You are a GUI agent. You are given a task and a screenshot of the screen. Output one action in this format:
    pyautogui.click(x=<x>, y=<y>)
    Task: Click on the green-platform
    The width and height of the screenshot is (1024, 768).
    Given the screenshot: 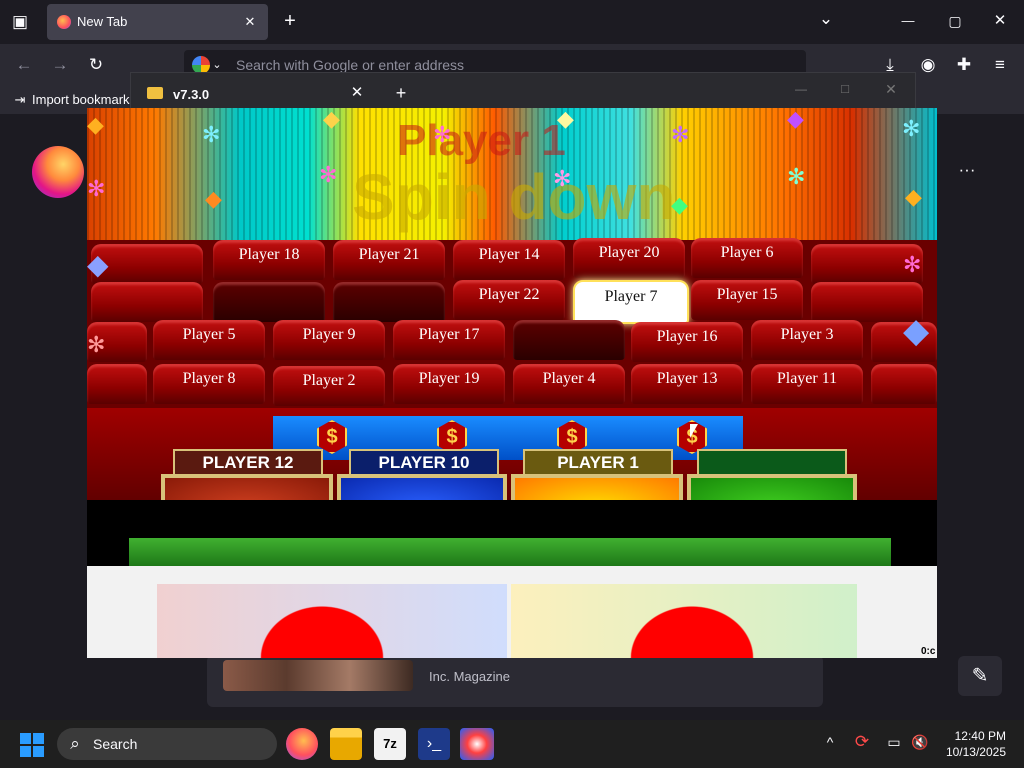 What is the action you would take?
    pyautogui.click(x=510, y=552)
    